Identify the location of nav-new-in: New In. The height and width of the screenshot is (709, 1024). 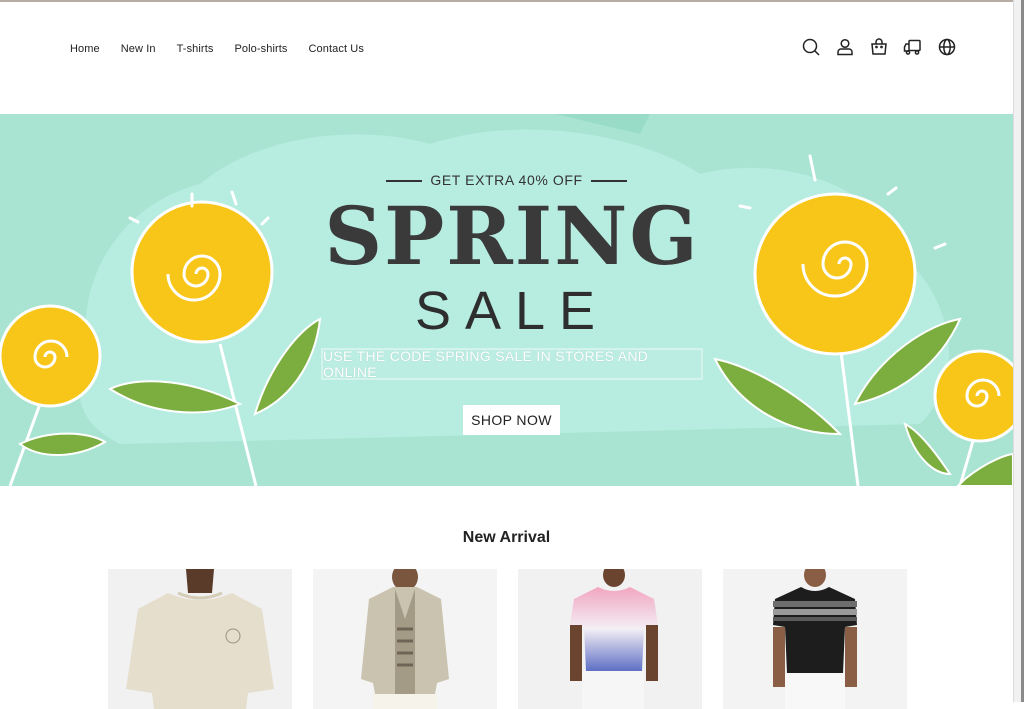
(138, 49).